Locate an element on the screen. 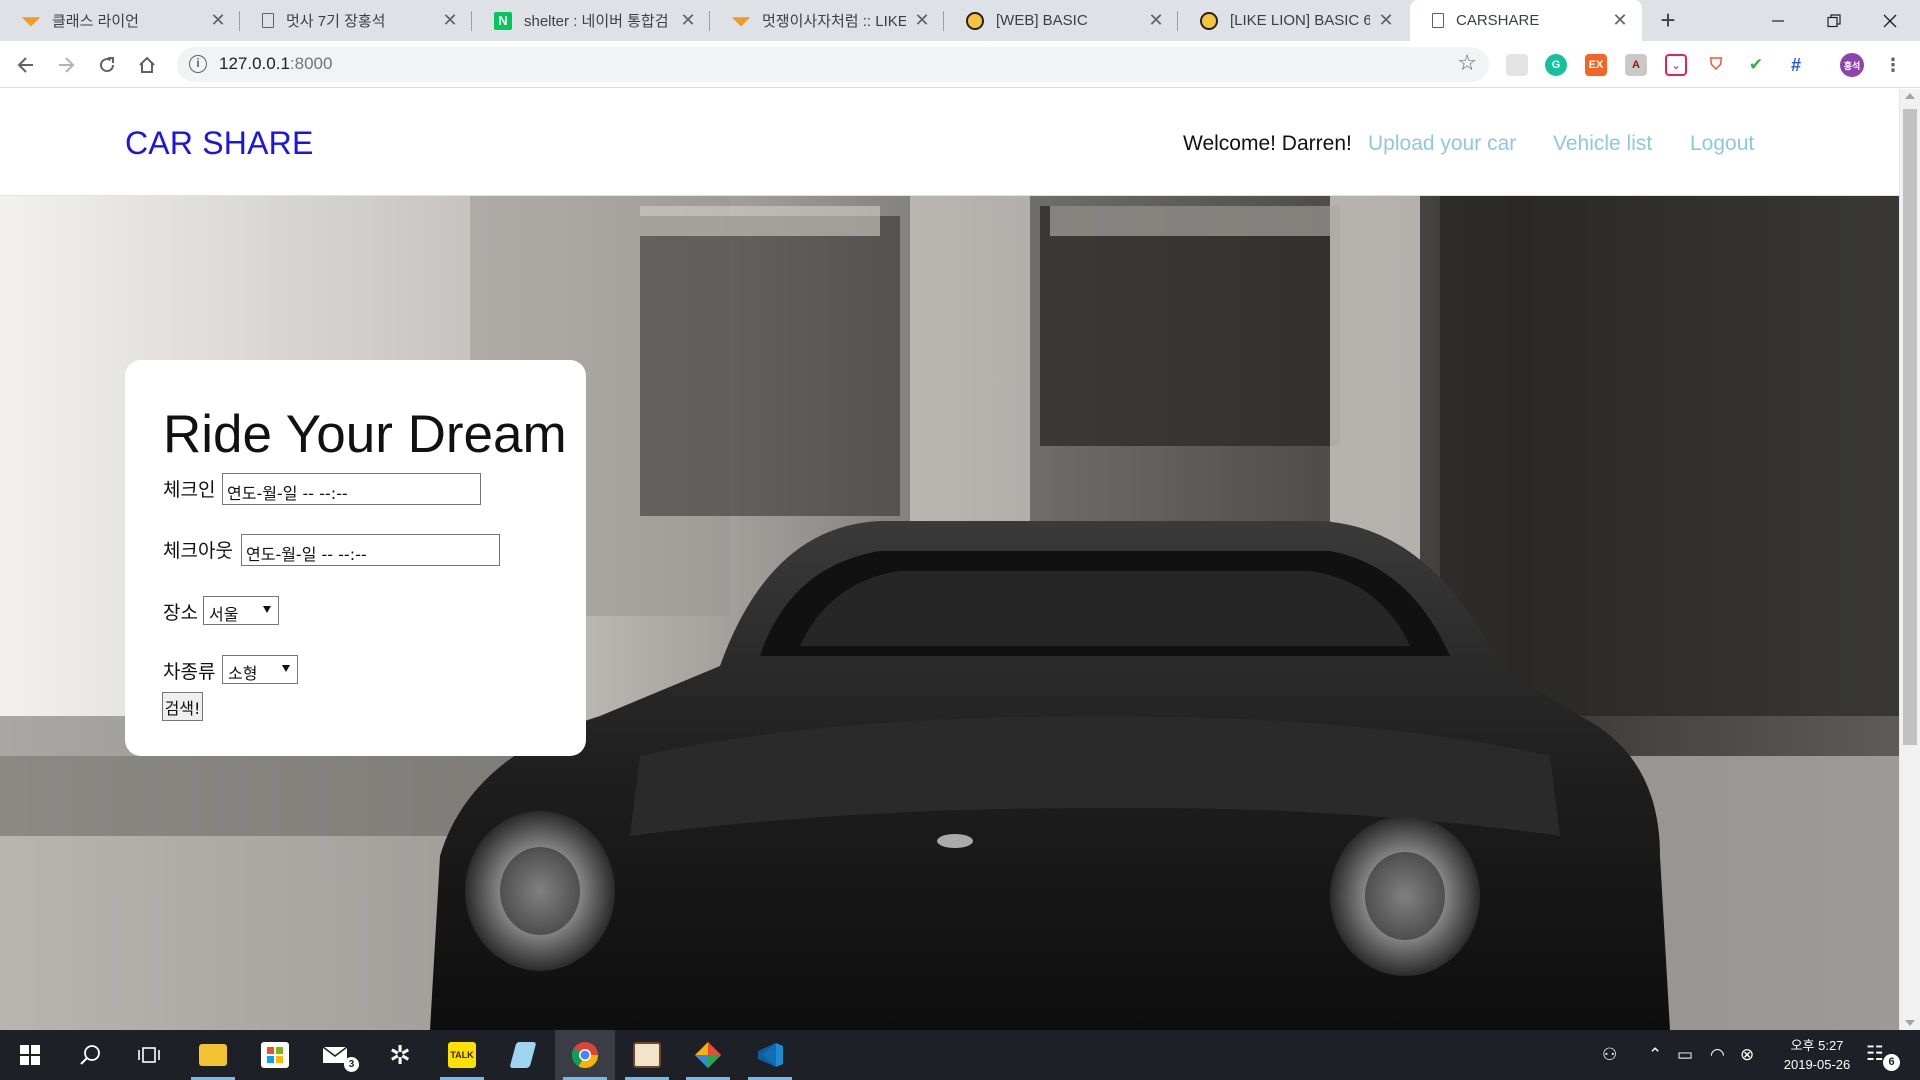 The height and width of the screenshot is (1080, 1920). tab-class-lion: ◥◤ 클래스 라이언 ✕ is located at coordinates (120, 20).